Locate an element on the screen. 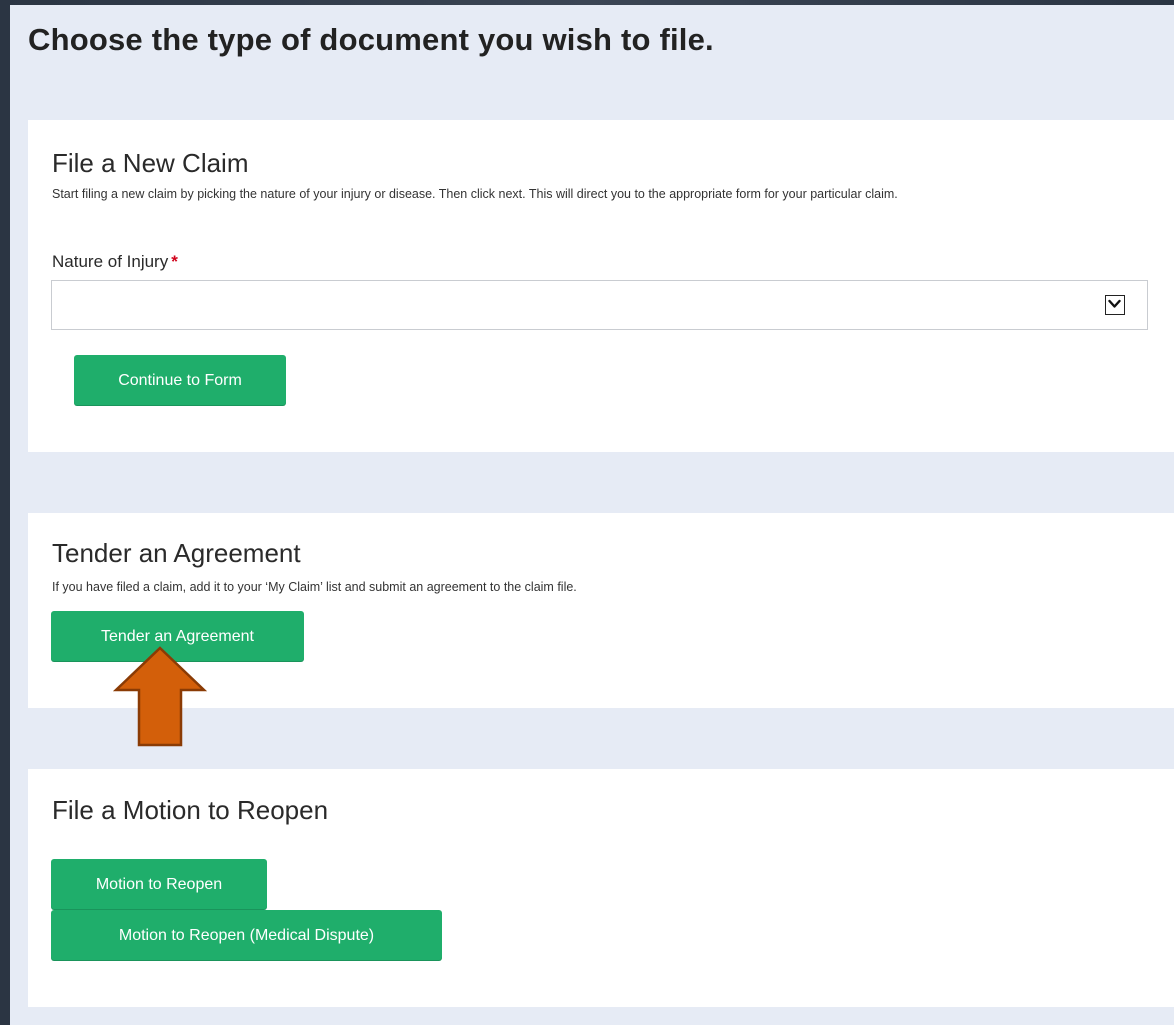  nature-of-injury-label: Nature of Injury * is located at coordinates (115, 262).